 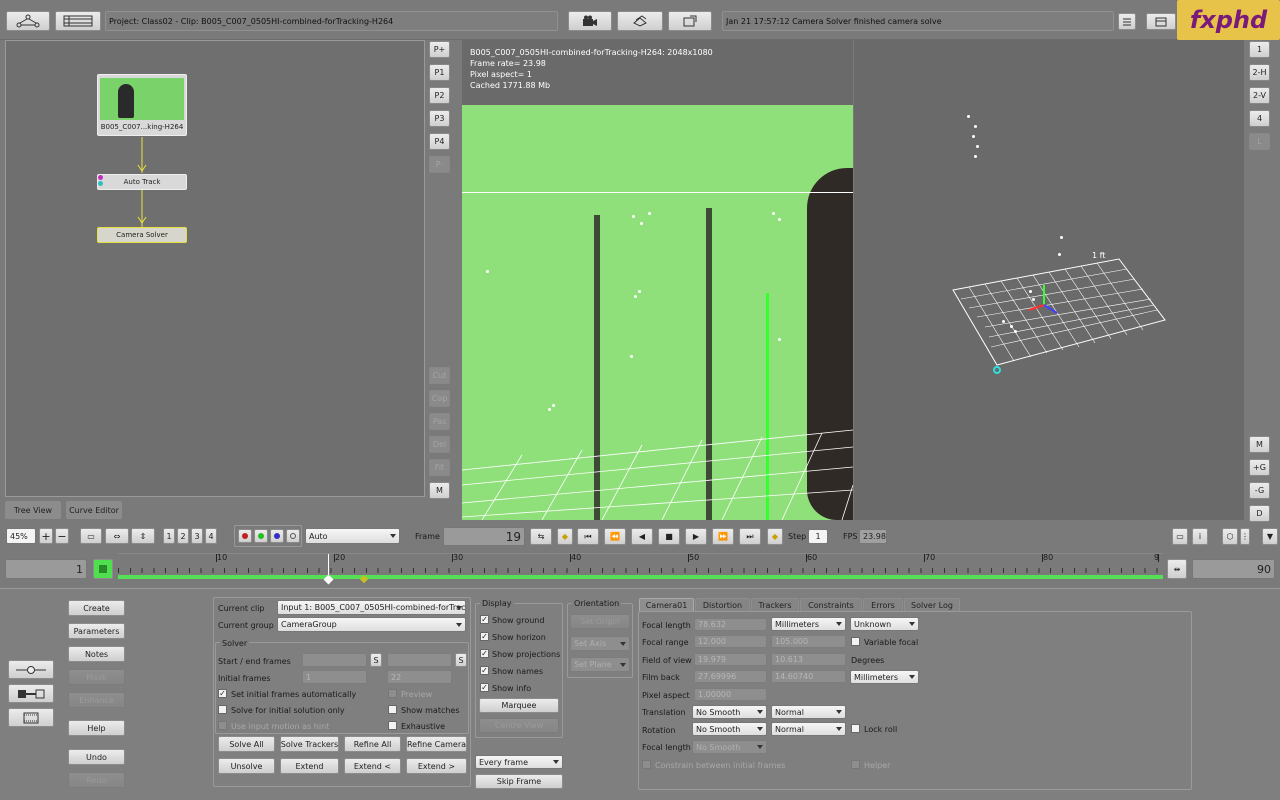 I want to click on timeline-start-field: 1, so click(x=46, y=569).